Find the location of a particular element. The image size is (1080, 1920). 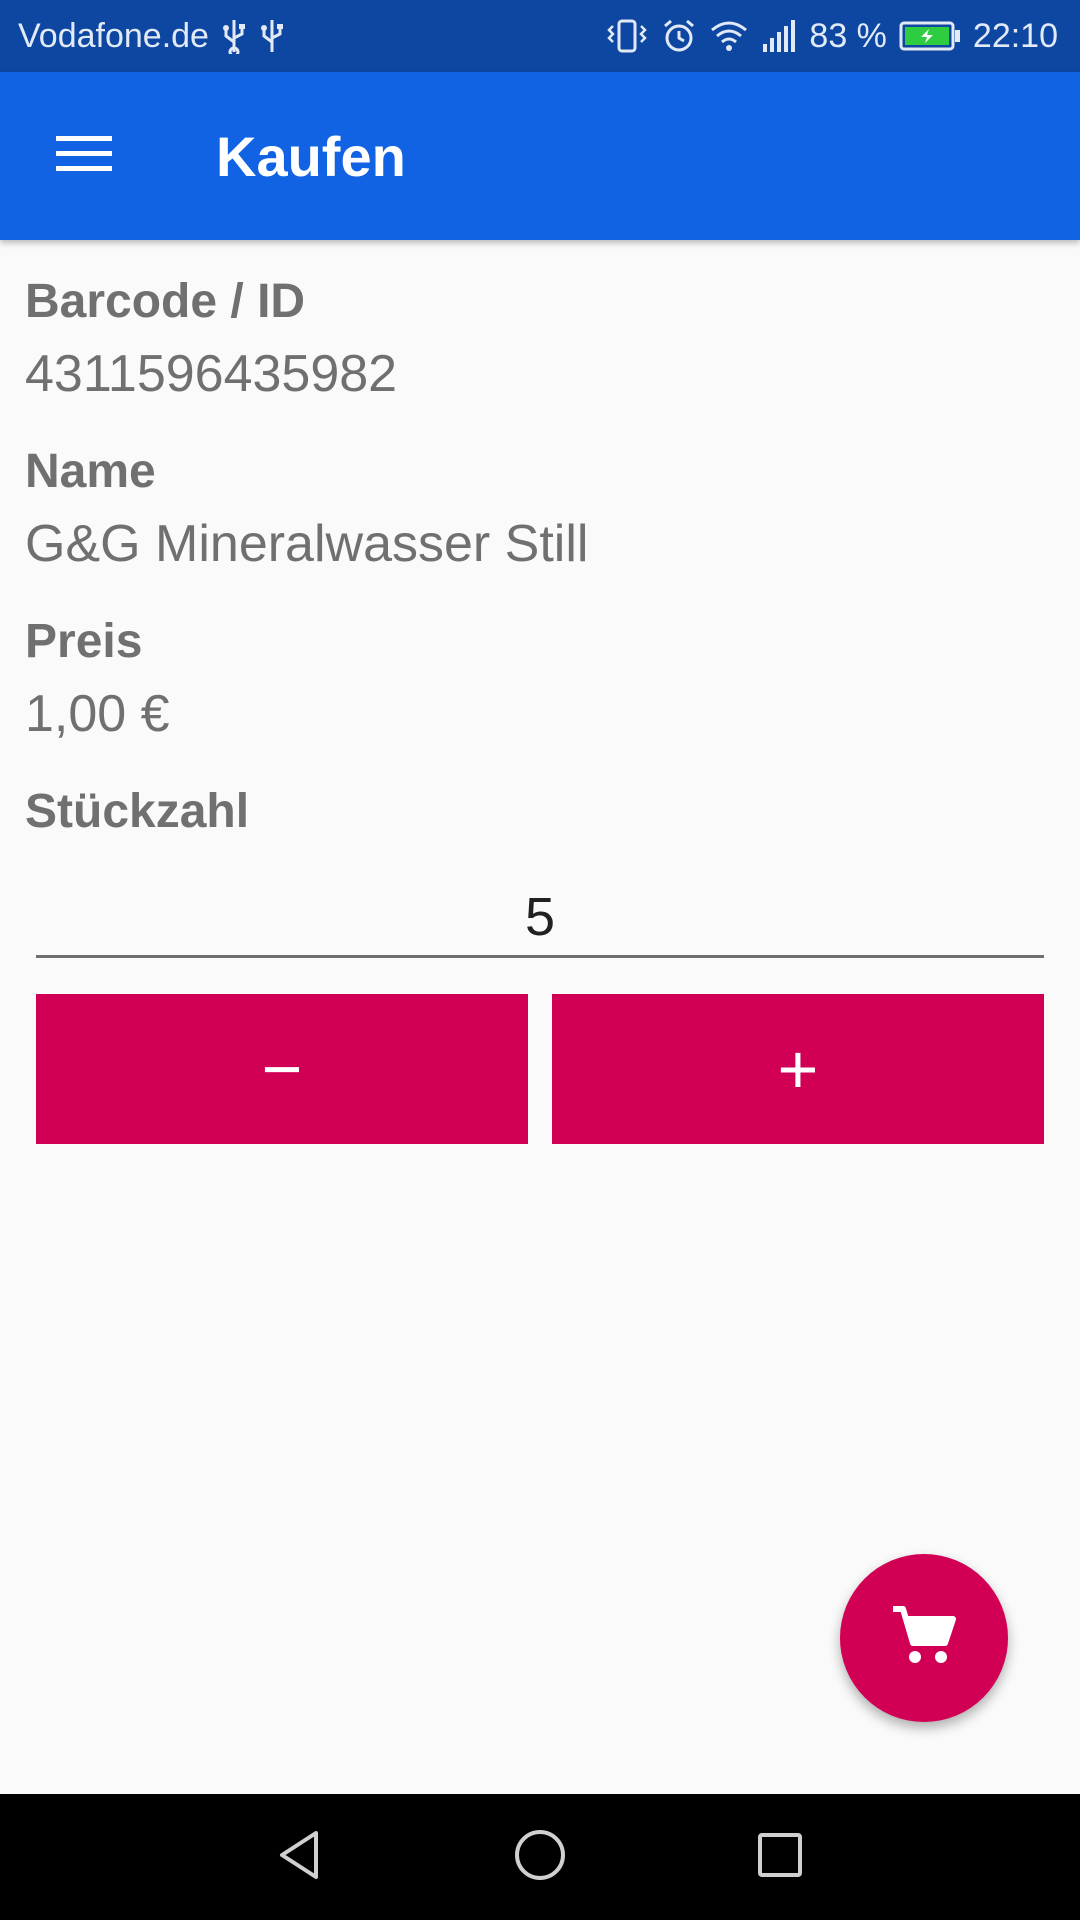

page-title: Kaufen is located at coordinates (311, 156).